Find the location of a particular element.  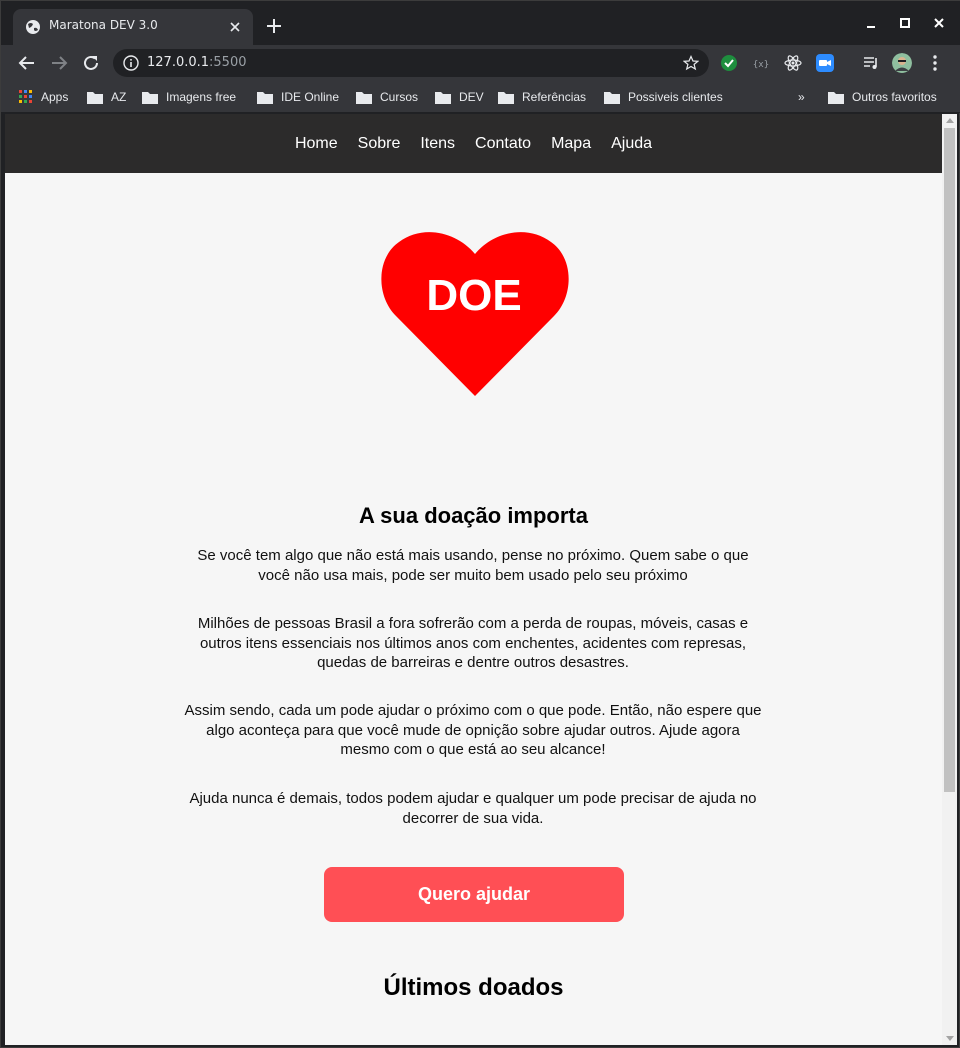

globe-icon is located at coordinates (33, 27).